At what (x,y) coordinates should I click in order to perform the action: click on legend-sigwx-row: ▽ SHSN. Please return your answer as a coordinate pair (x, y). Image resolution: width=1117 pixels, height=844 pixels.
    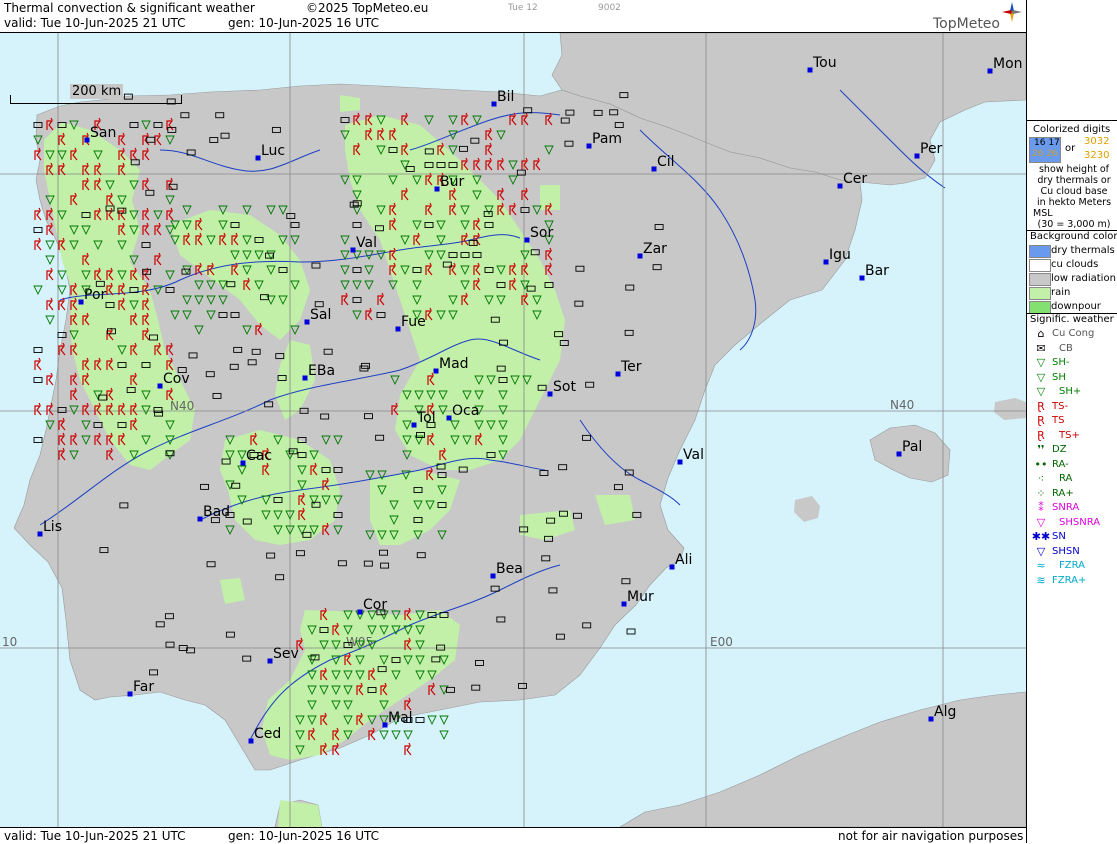
    Looking at the image, I should click on (1072, 552).